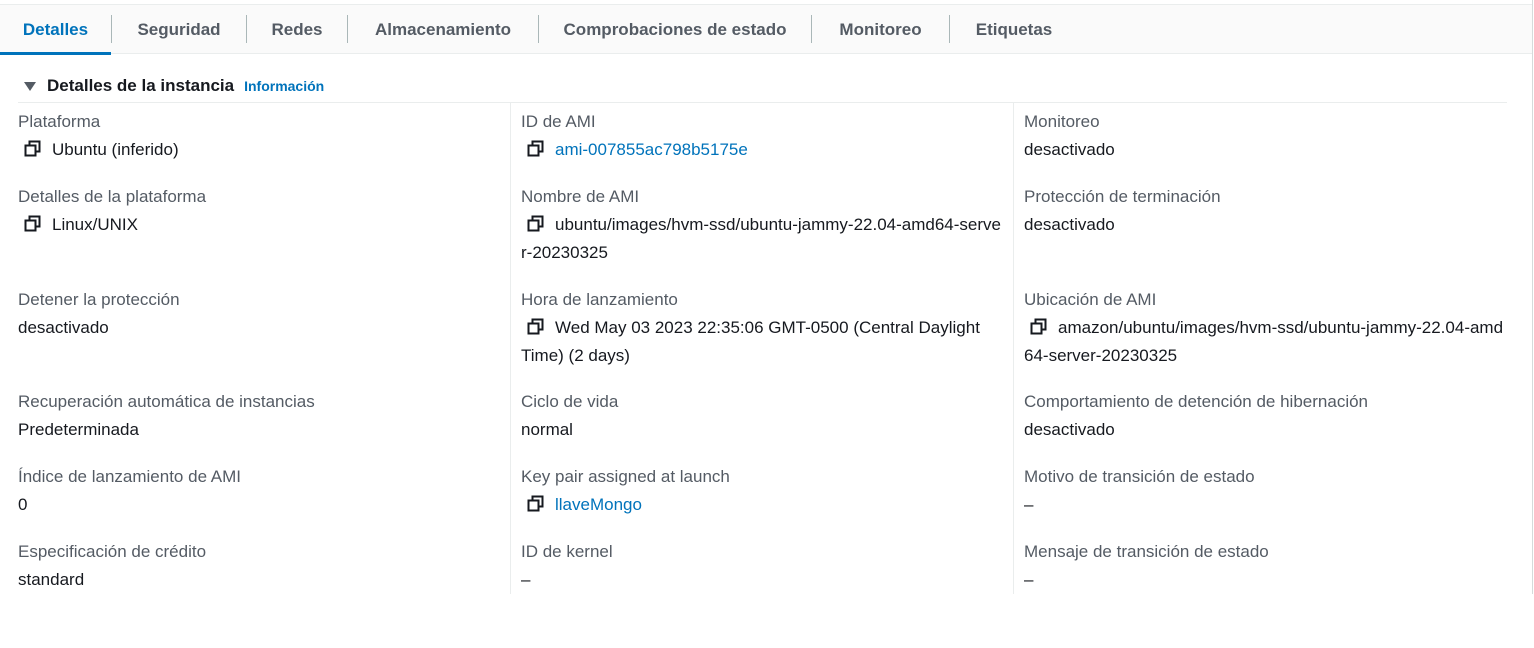 Image resolution: width=1534 pixels, height=648 pixels. I want to click on field-label: Recuperación automática de instancias, so click(166, 401).